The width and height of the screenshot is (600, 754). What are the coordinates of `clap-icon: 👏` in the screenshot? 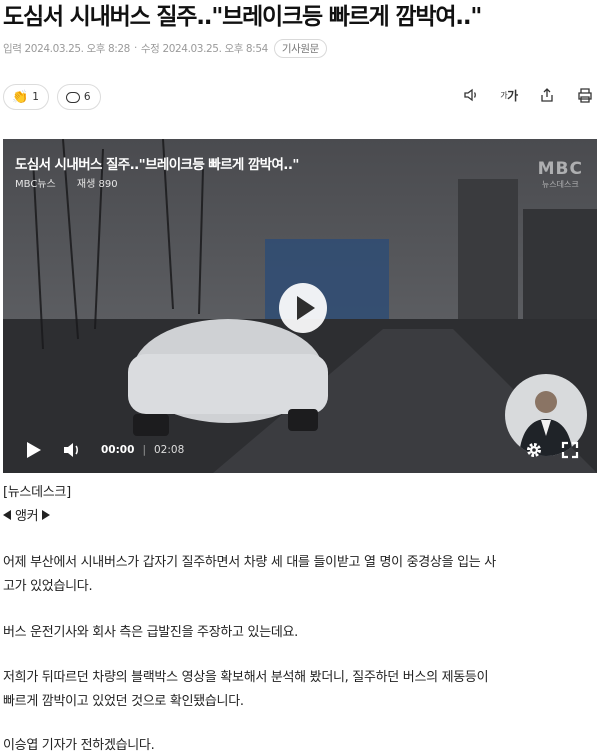 It's located at (20, 97).